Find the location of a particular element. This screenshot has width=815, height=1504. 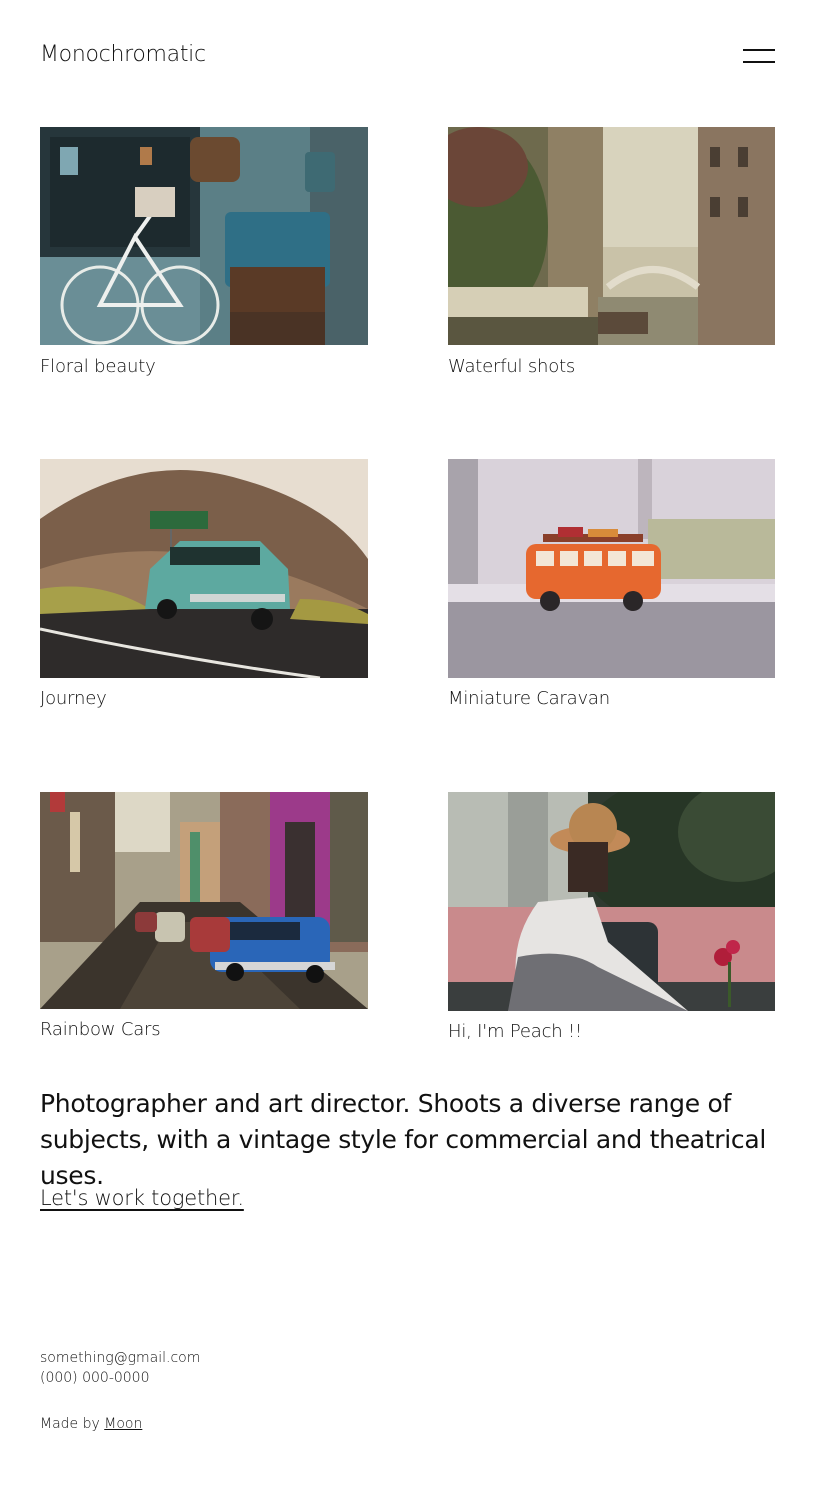

menu-bar-top is located at coordinates (759, 50).